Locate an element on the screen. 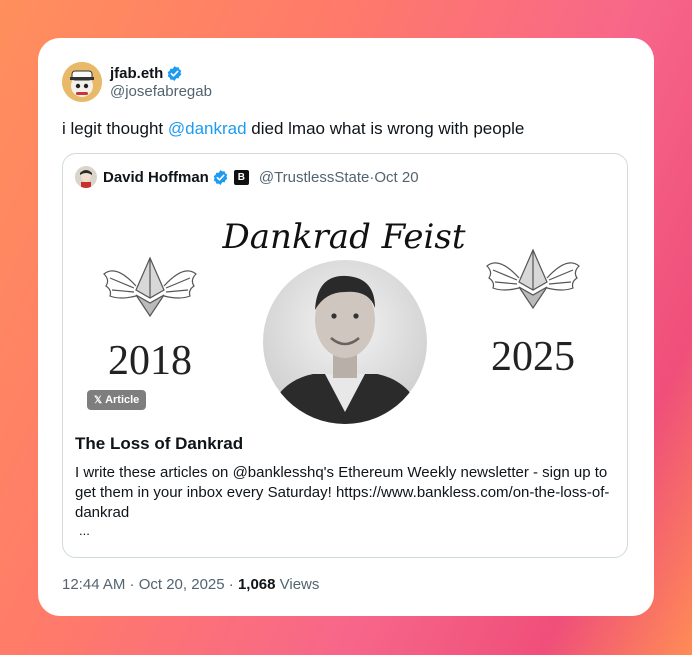 Image resolution: width=692 pixels, height=655 pixels. quote-avatar is located at coordinates (86, 177).